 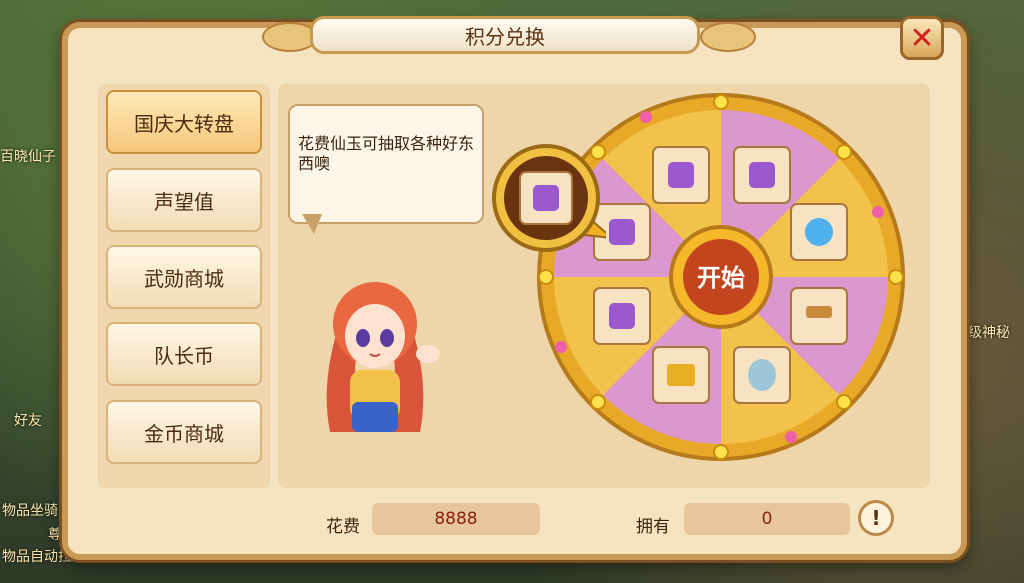 What do you see at coordinates (28, 420) in the screenshot?
I see `bg-friends-label: 好友` at bounding box center [28, 420].